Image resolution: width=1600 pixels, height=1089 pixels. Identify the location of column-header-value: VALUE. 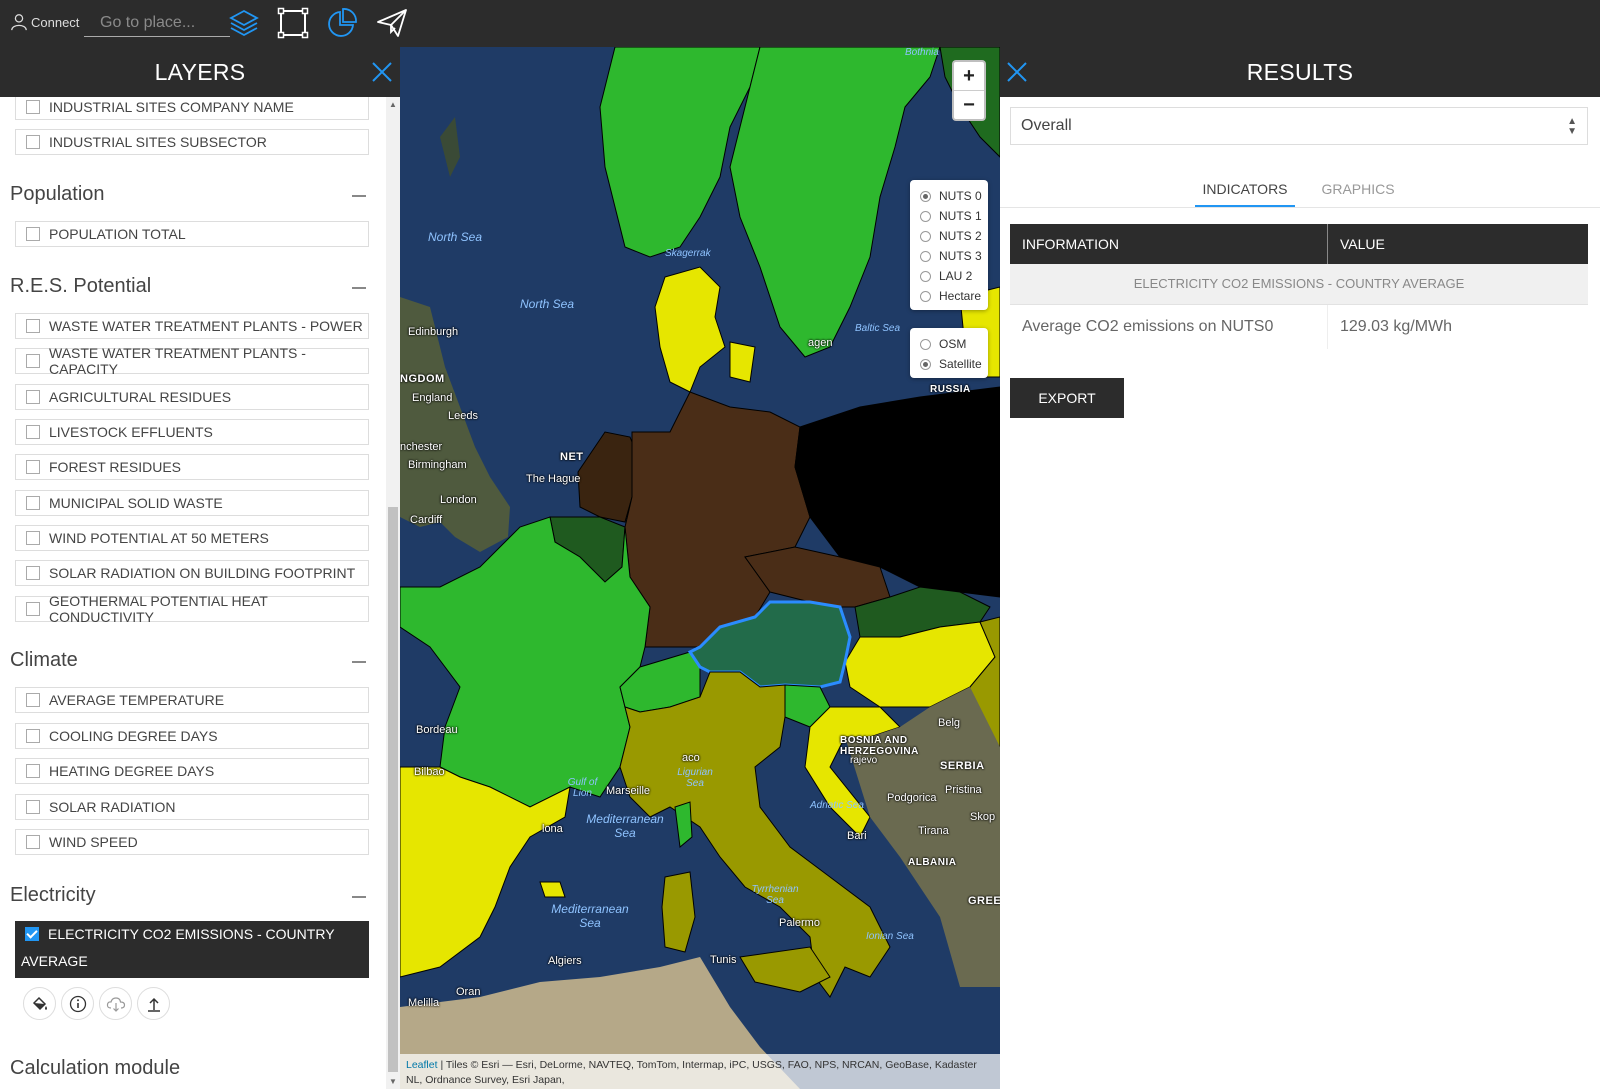
(1362, 244).